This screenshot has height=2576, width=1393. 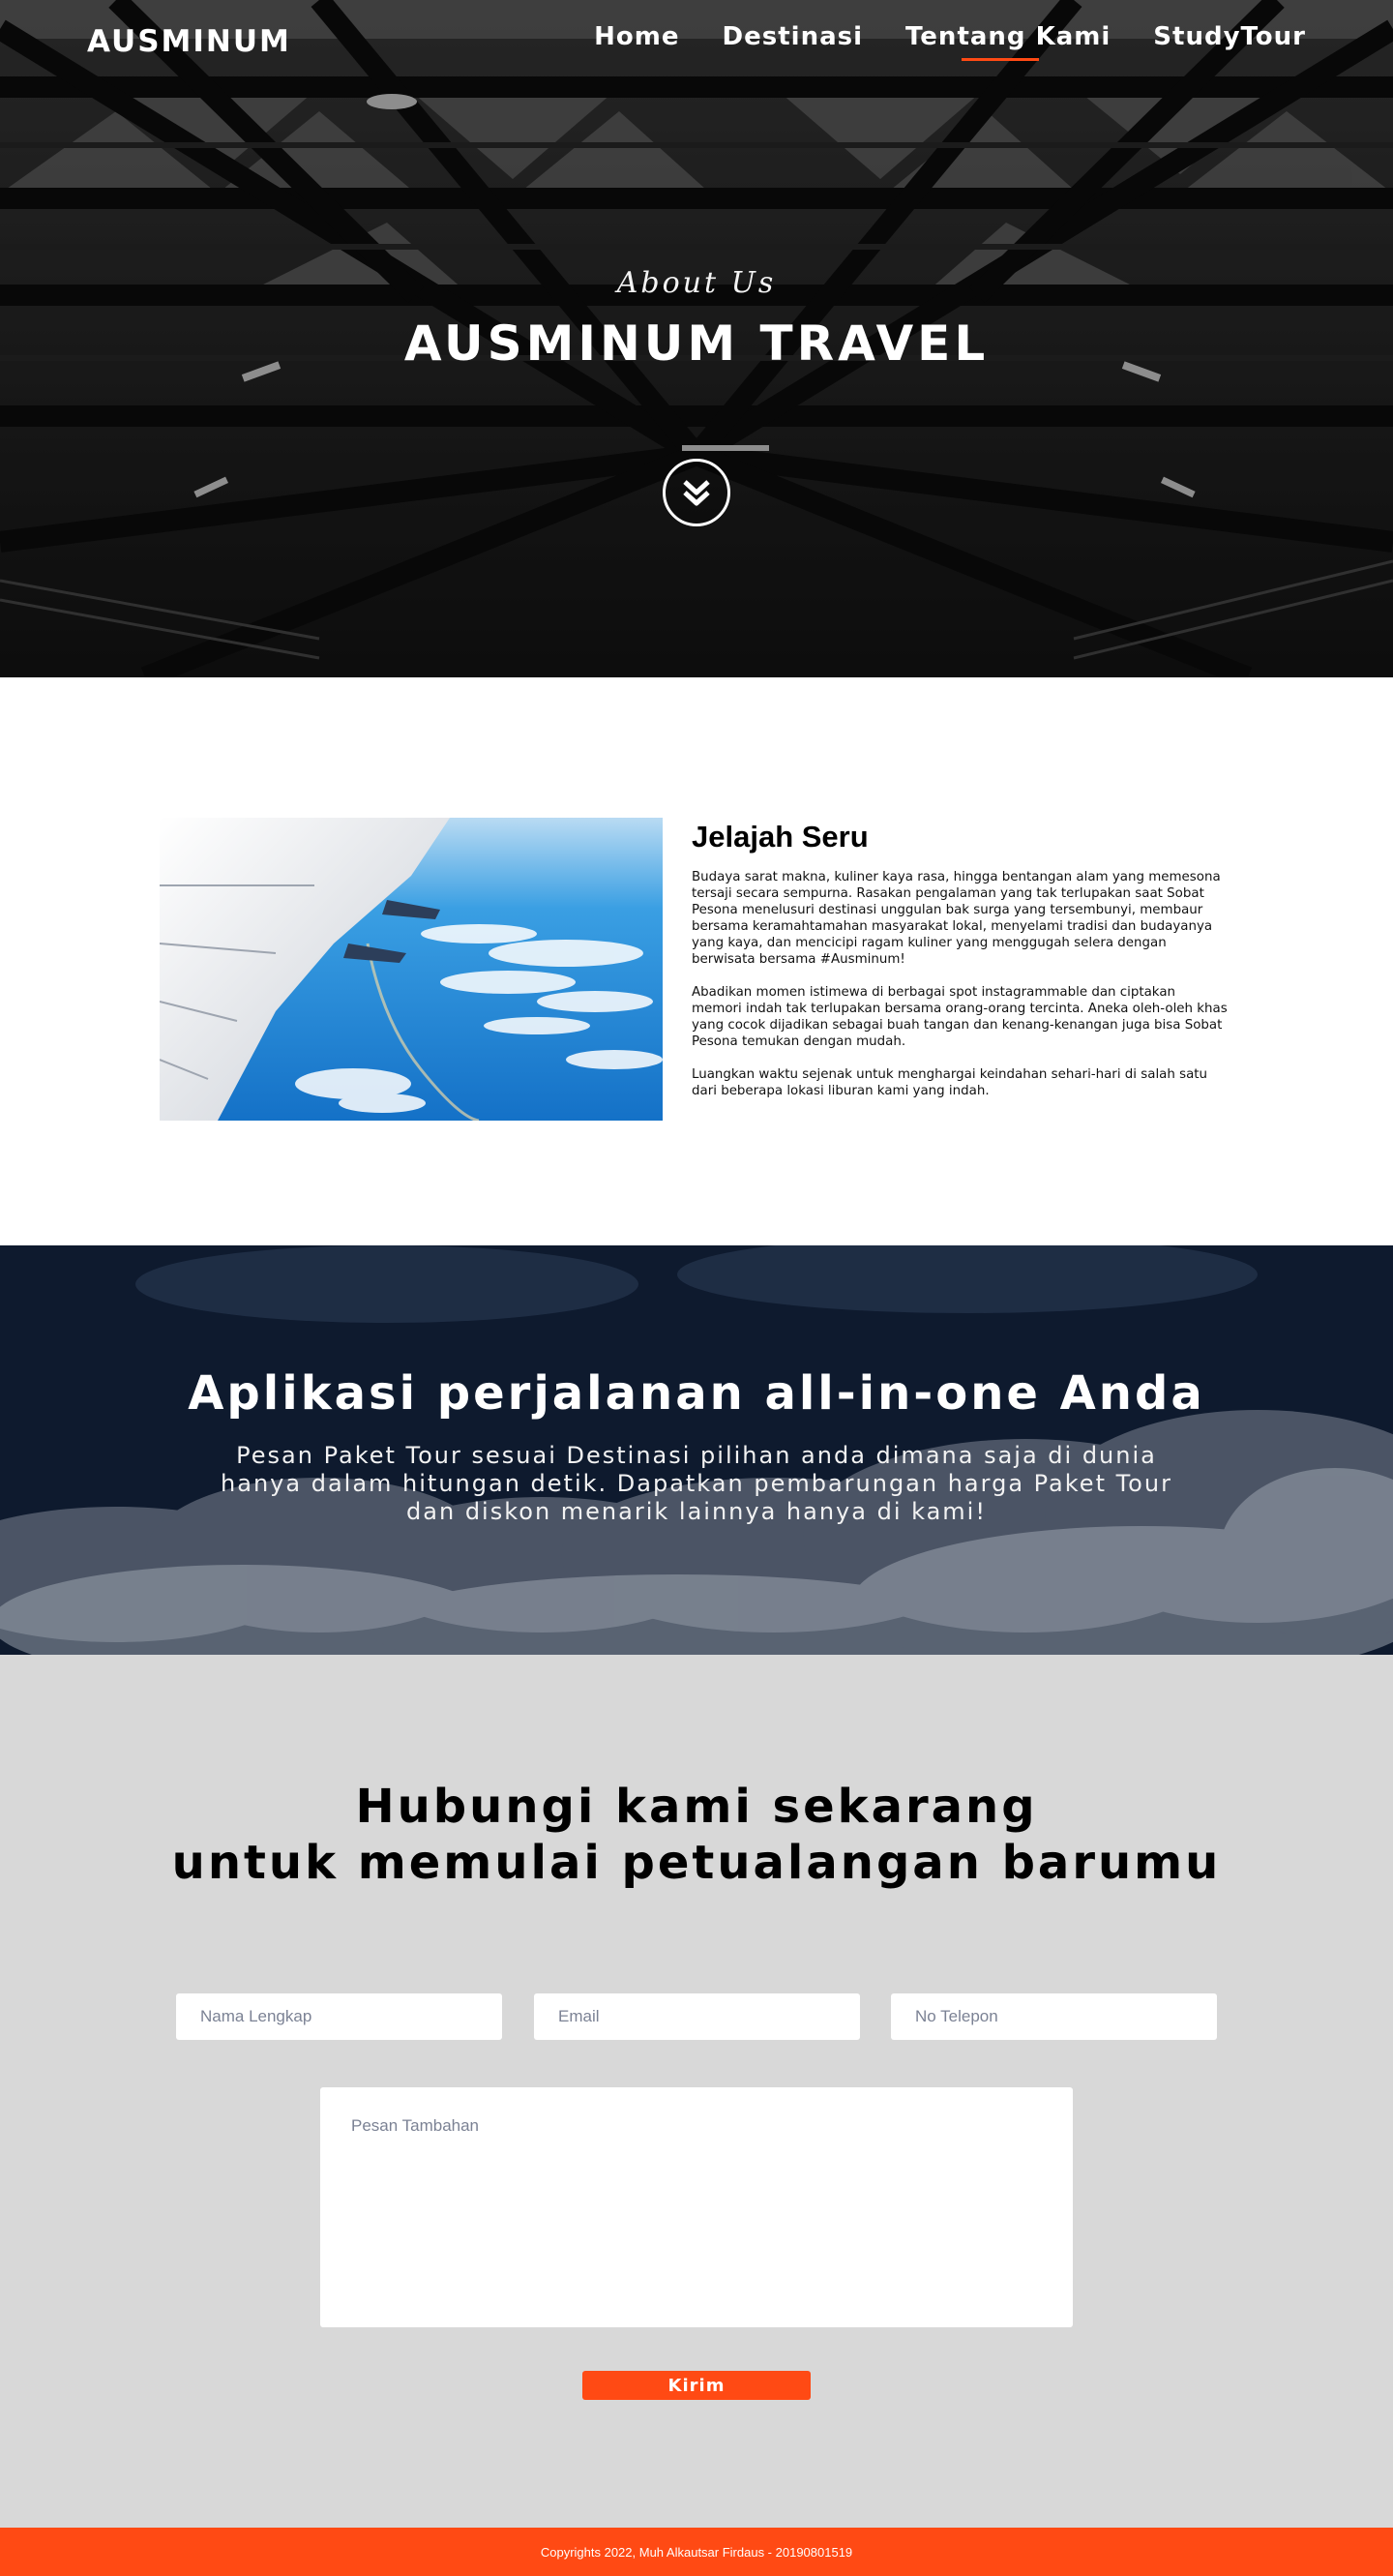 What do you see at coordinates (189, 41) in the screenshot?
I see `brand-logo: AUSMINUM` at bounding box center [189, 41].